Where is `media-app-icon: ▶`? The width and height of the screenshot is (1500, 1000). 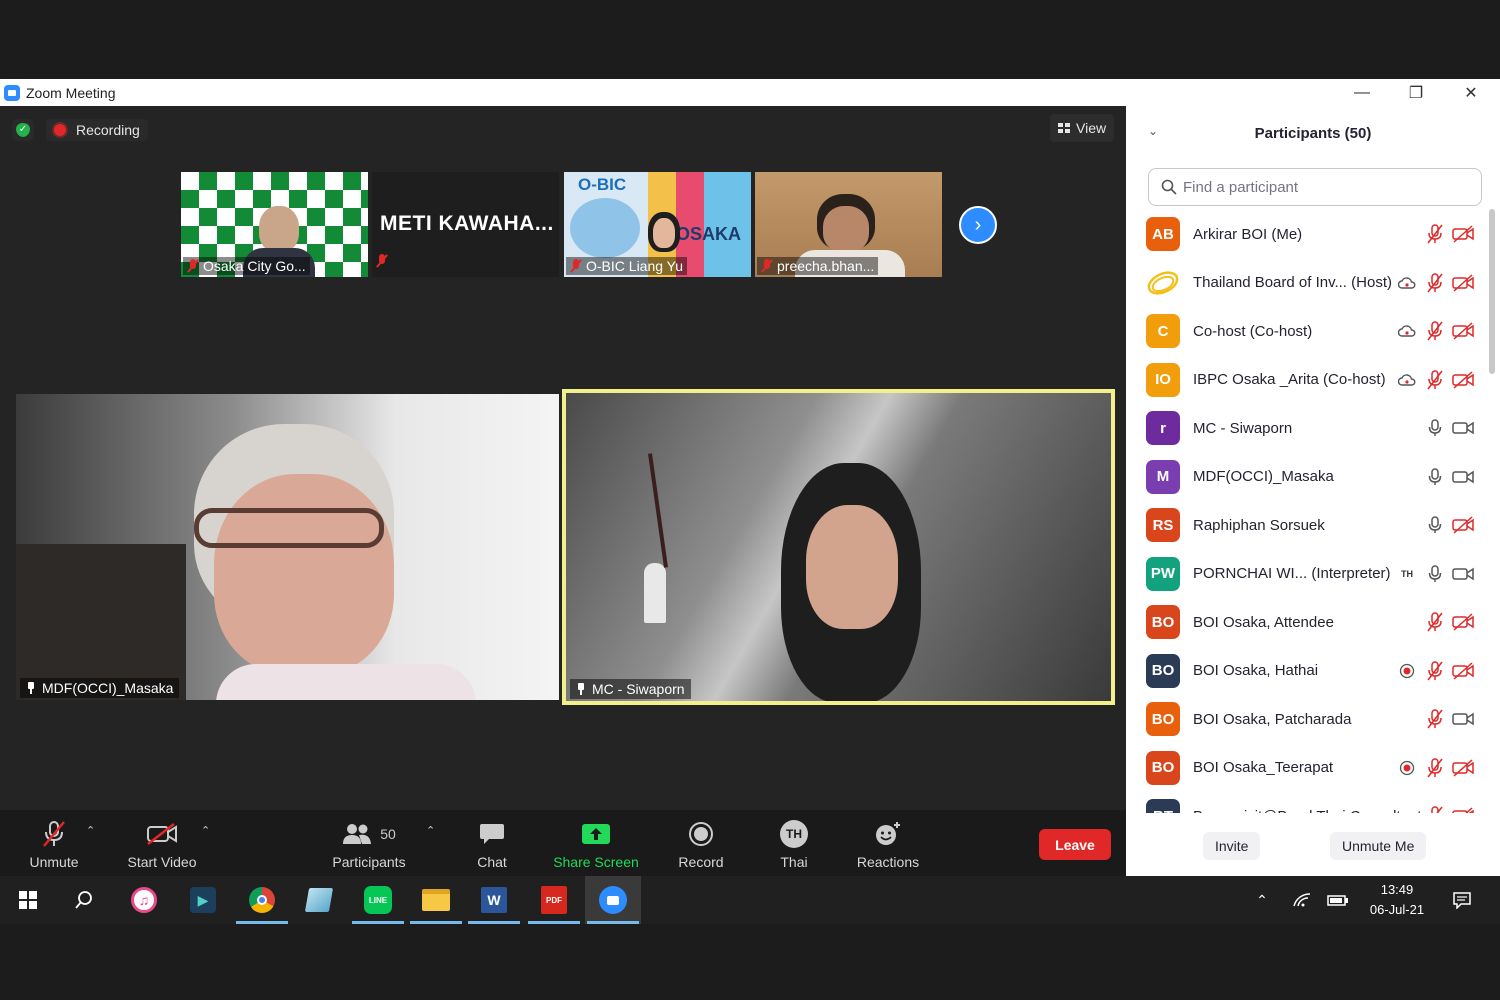
media-app-icon: ▶ is located at coordinates (203, 900).